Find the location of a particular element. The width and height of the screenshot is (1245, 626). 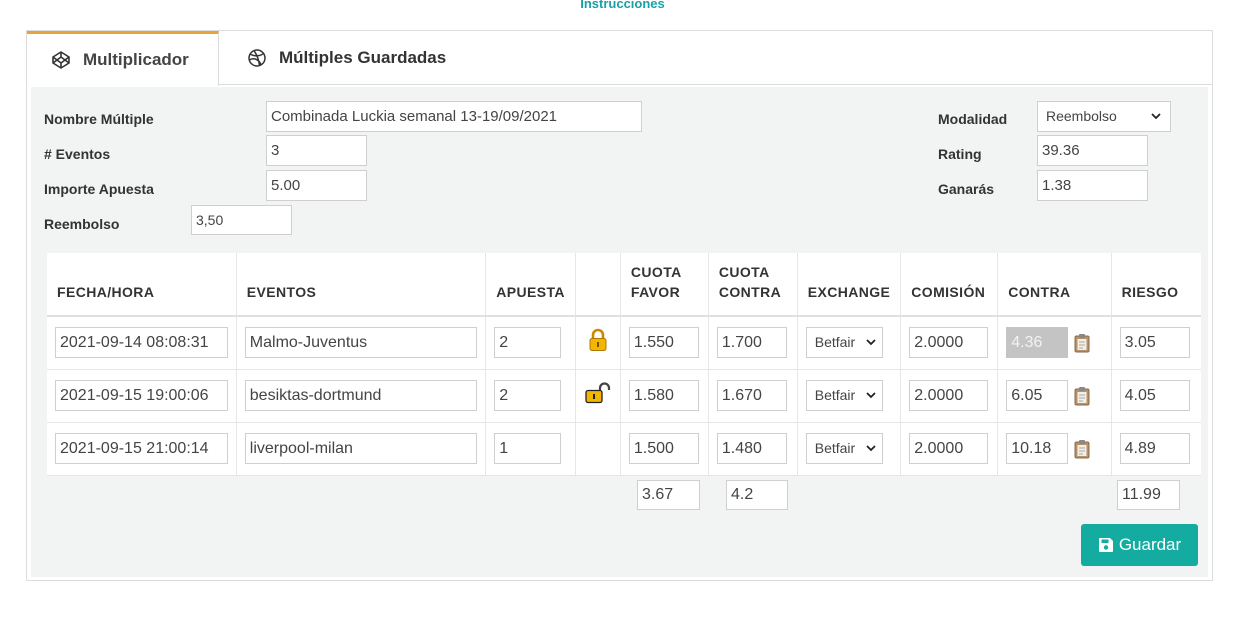

evento-cell: besiktas-dortmund is located at coordinates (361, 396).